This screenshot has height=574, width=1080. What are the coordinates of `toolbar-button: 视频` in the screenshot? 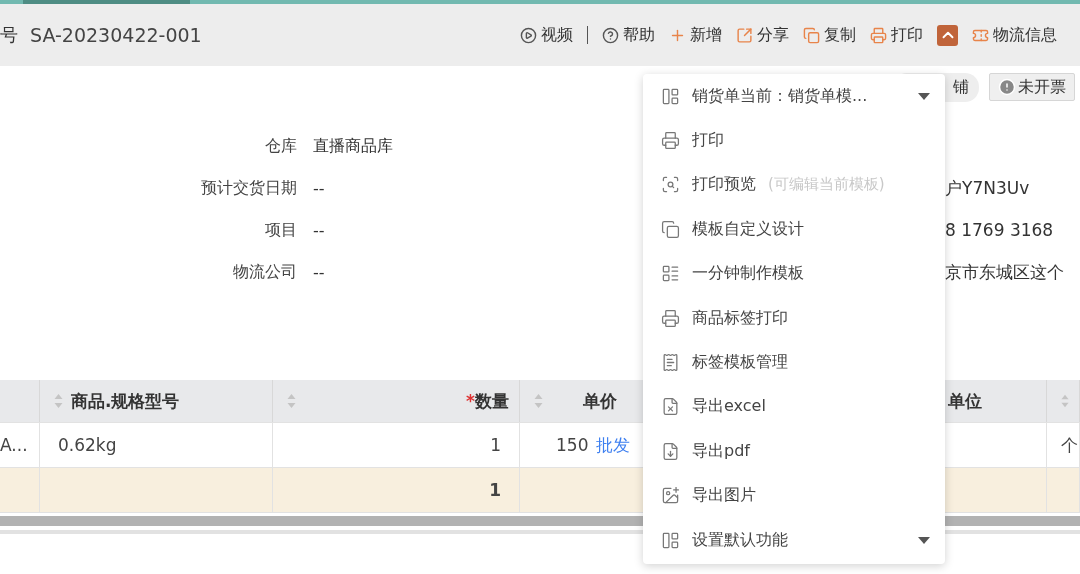 It's located at (546, 35).